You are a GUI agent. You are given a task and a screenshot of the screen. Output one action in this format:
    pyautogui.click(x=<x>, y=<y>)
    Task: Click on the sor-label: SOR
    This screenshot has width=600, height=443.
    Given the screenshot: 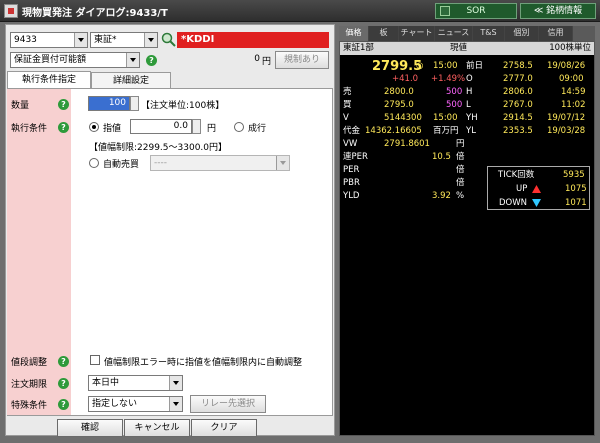 What is the action you would take?
    pyautogui.click(x=476, y=11)
    